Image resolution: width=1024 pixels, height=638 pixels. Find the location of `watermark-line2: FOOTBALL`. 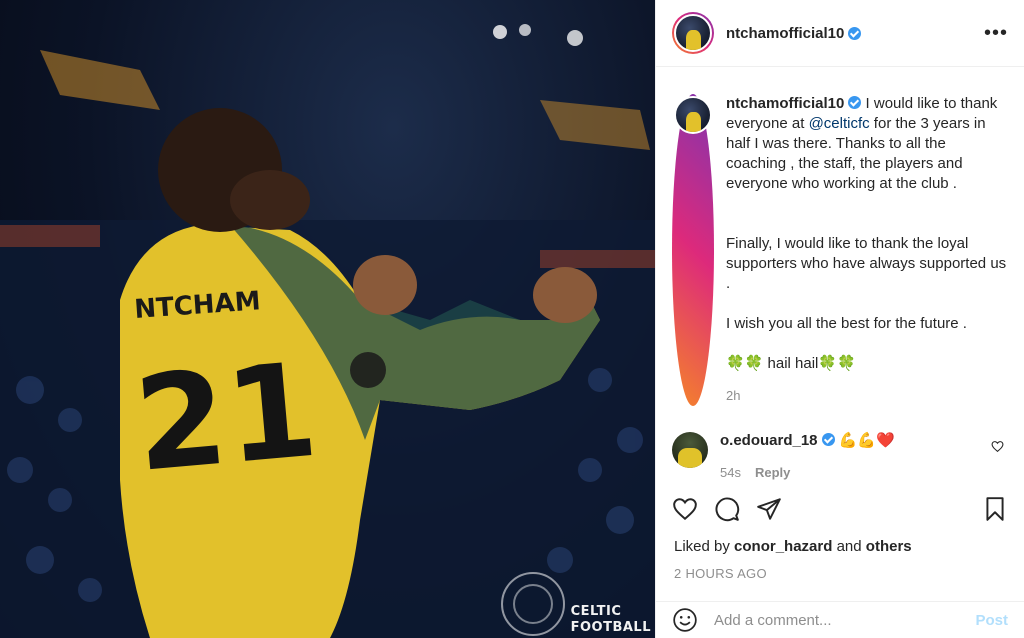

watermark-line2: FOOTBALL is located at coordinates (610, 627).